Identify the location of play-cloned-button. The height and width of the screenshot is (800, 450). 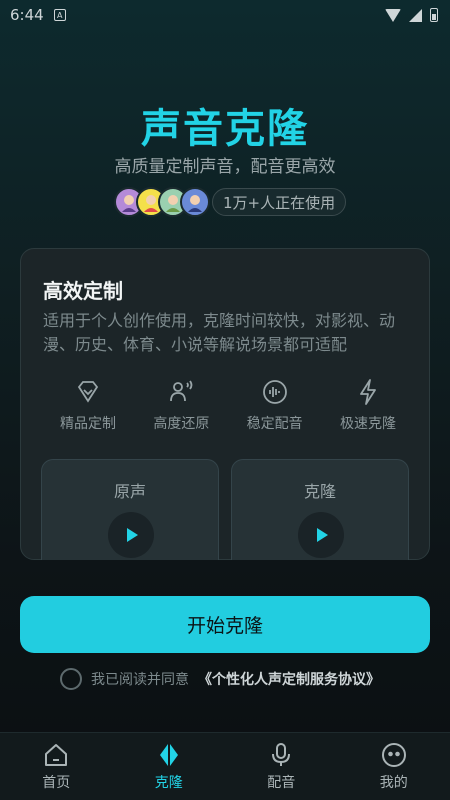
(321, 535).